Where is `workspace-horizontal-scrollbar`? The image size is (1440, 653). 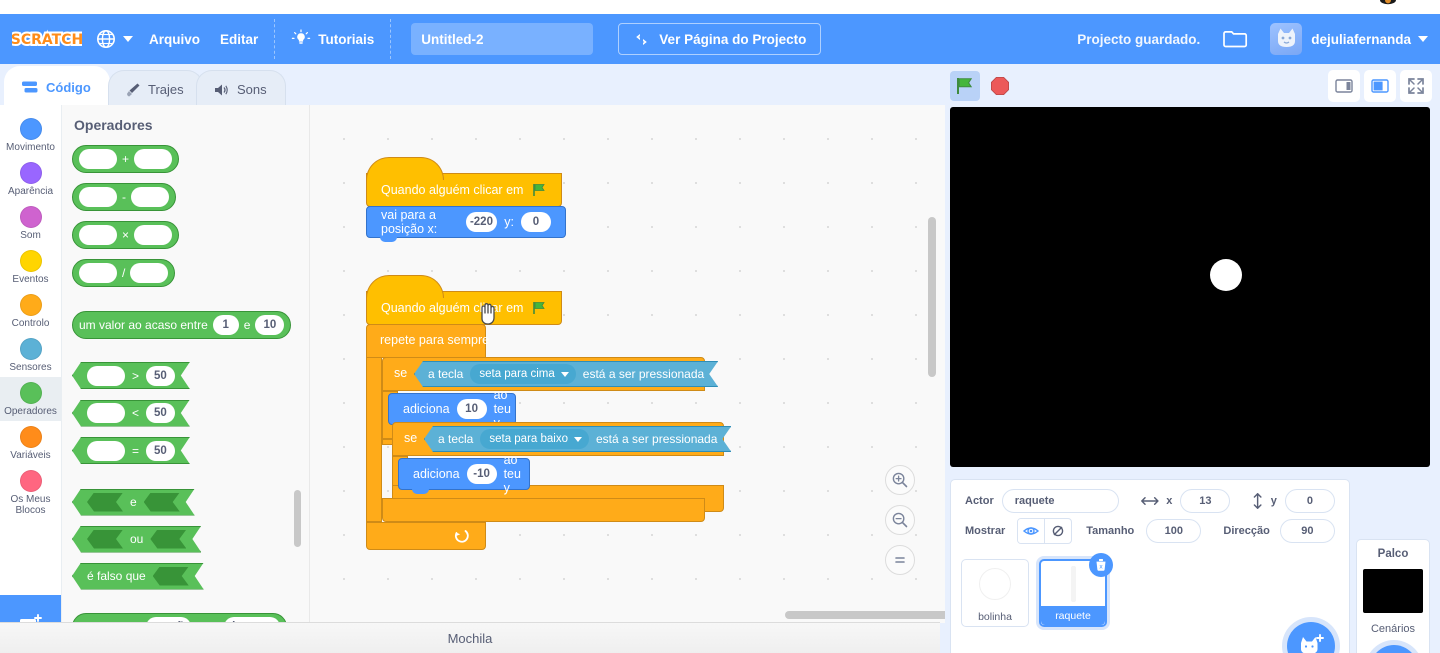
workspace-horizontal-scrollbar is located at coordinates (865, 615).